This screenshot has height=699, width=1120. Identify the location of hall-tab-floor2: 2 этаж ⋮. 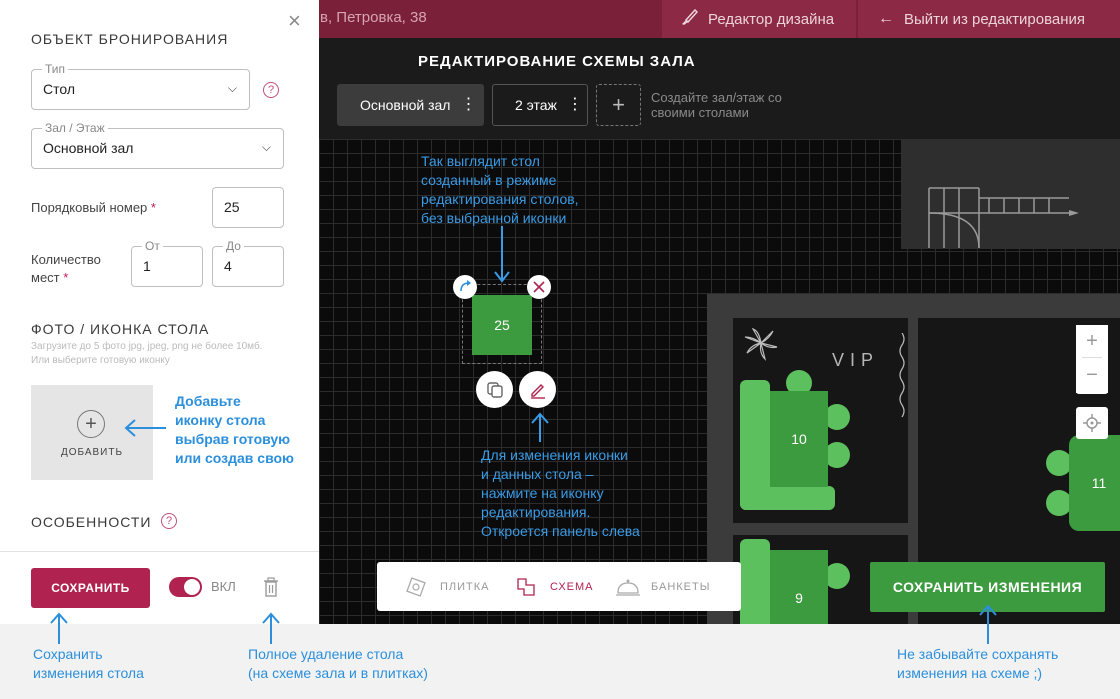
(540, 105).